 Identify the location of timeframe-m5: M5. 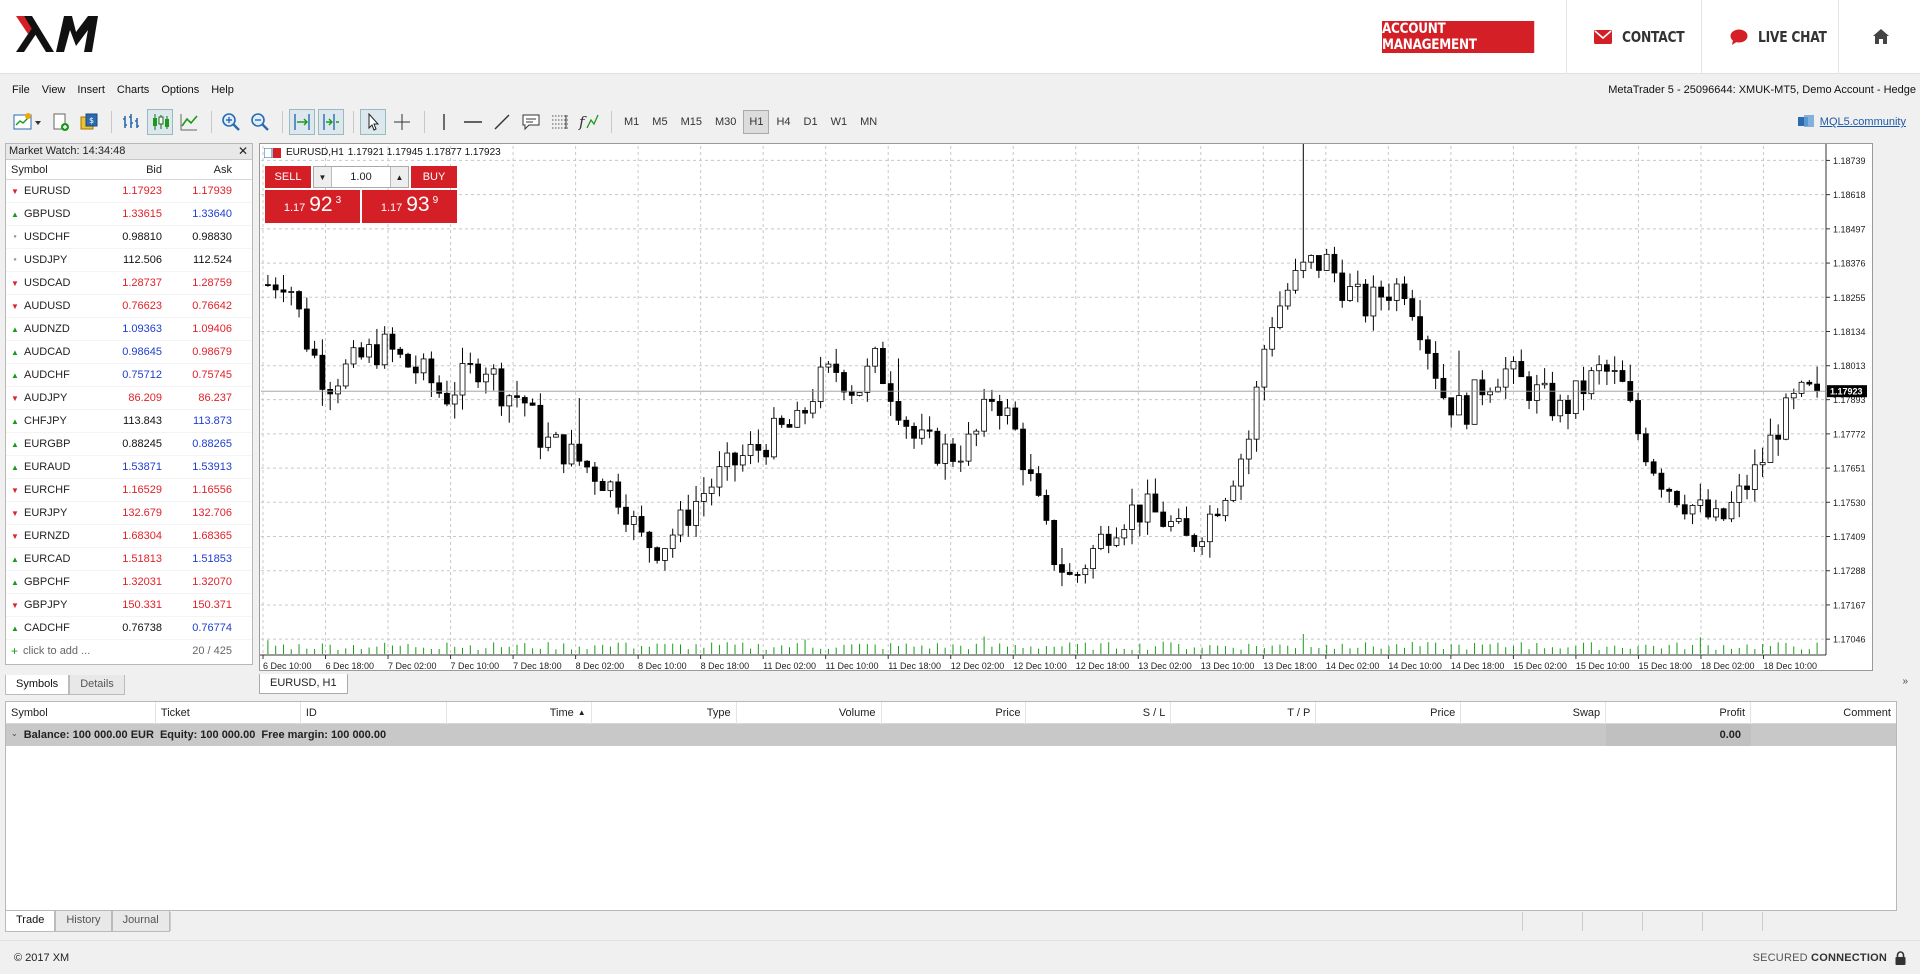
(659, 122).